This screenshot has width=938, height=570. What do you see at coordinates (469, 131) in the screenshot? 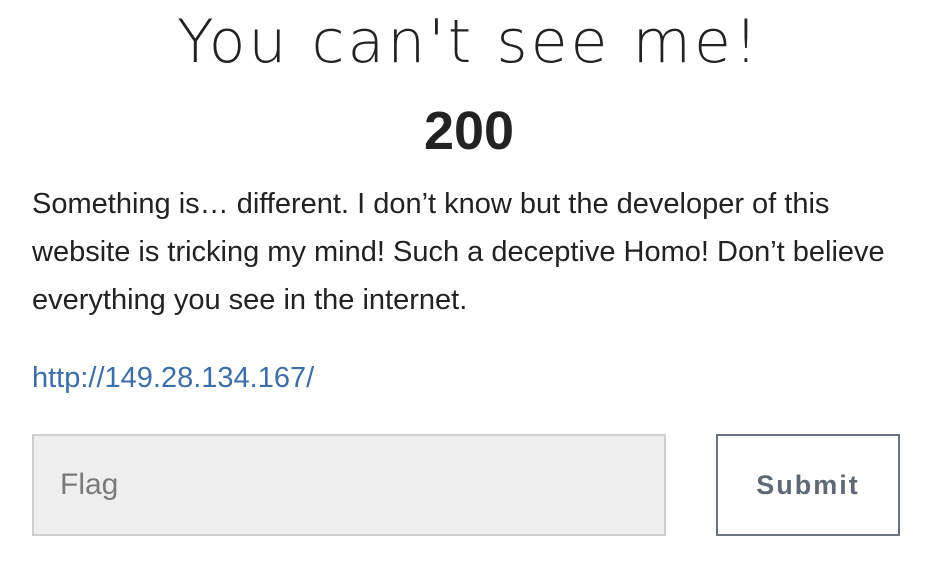
I see `challenge-points: 200` at bounding box center [469, 131].